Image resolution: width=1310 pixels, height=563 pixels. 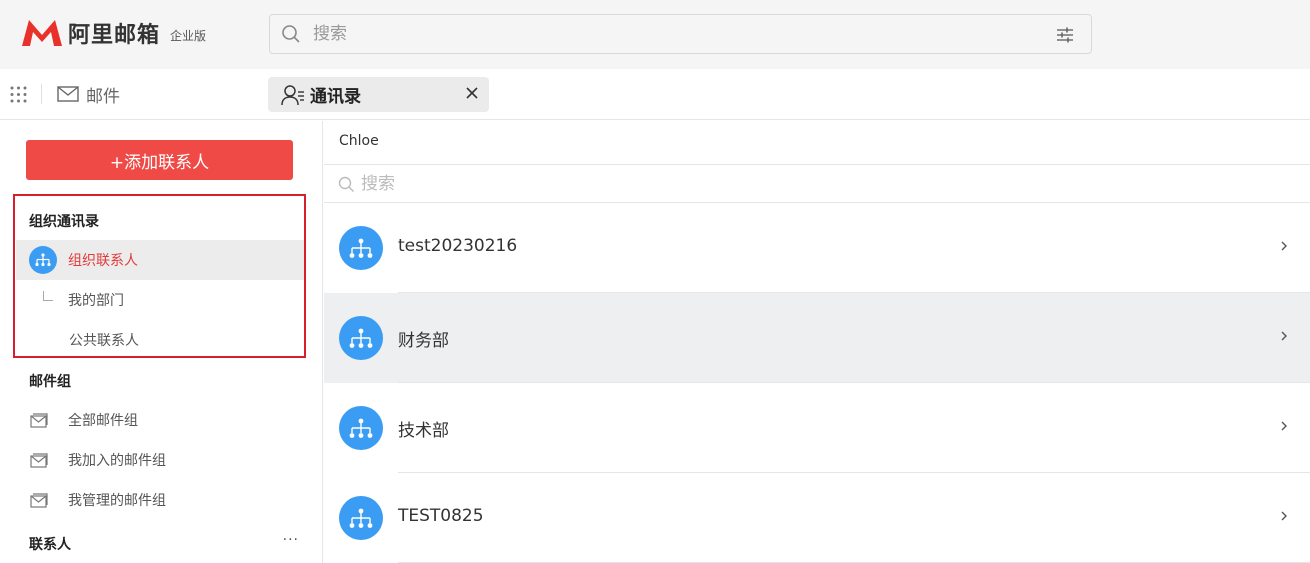 What do you see at coordinates (817, 428) in the screenshot?
I see `department-row: 技术部` at bounding box center [817, 428].